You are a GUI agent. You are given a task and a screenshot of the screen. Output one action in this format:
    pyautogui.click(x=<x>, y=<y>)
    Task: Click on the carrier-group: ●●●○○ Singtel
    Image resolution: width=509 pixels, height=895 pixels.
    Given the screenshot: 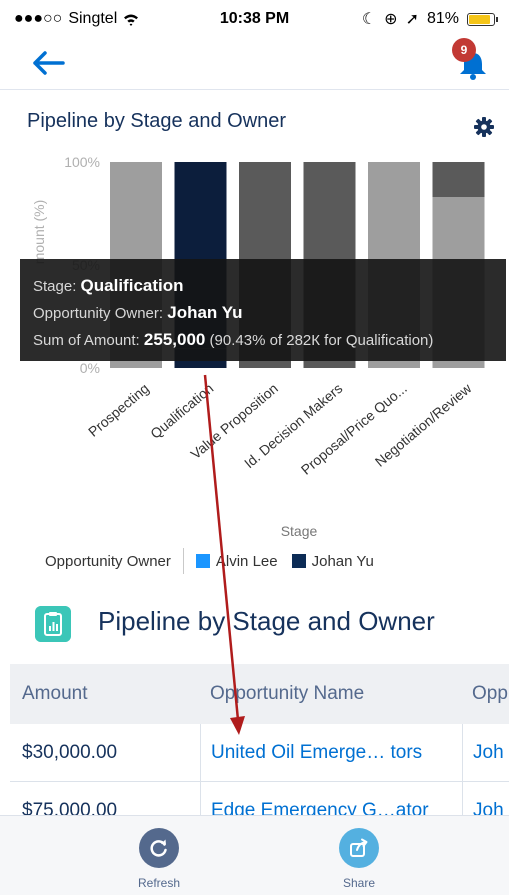 What is the action you would take?
    pyautogui.click(x=76, y=19)
    